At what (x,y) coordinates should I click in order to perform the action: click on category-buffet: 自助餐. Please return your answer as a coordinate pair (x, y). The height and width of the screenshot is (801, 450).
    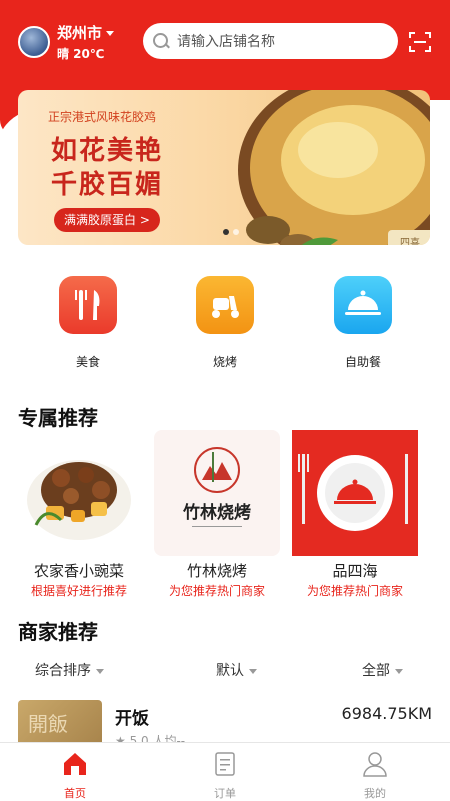
    Looking at the image, I should click on (363, 323).